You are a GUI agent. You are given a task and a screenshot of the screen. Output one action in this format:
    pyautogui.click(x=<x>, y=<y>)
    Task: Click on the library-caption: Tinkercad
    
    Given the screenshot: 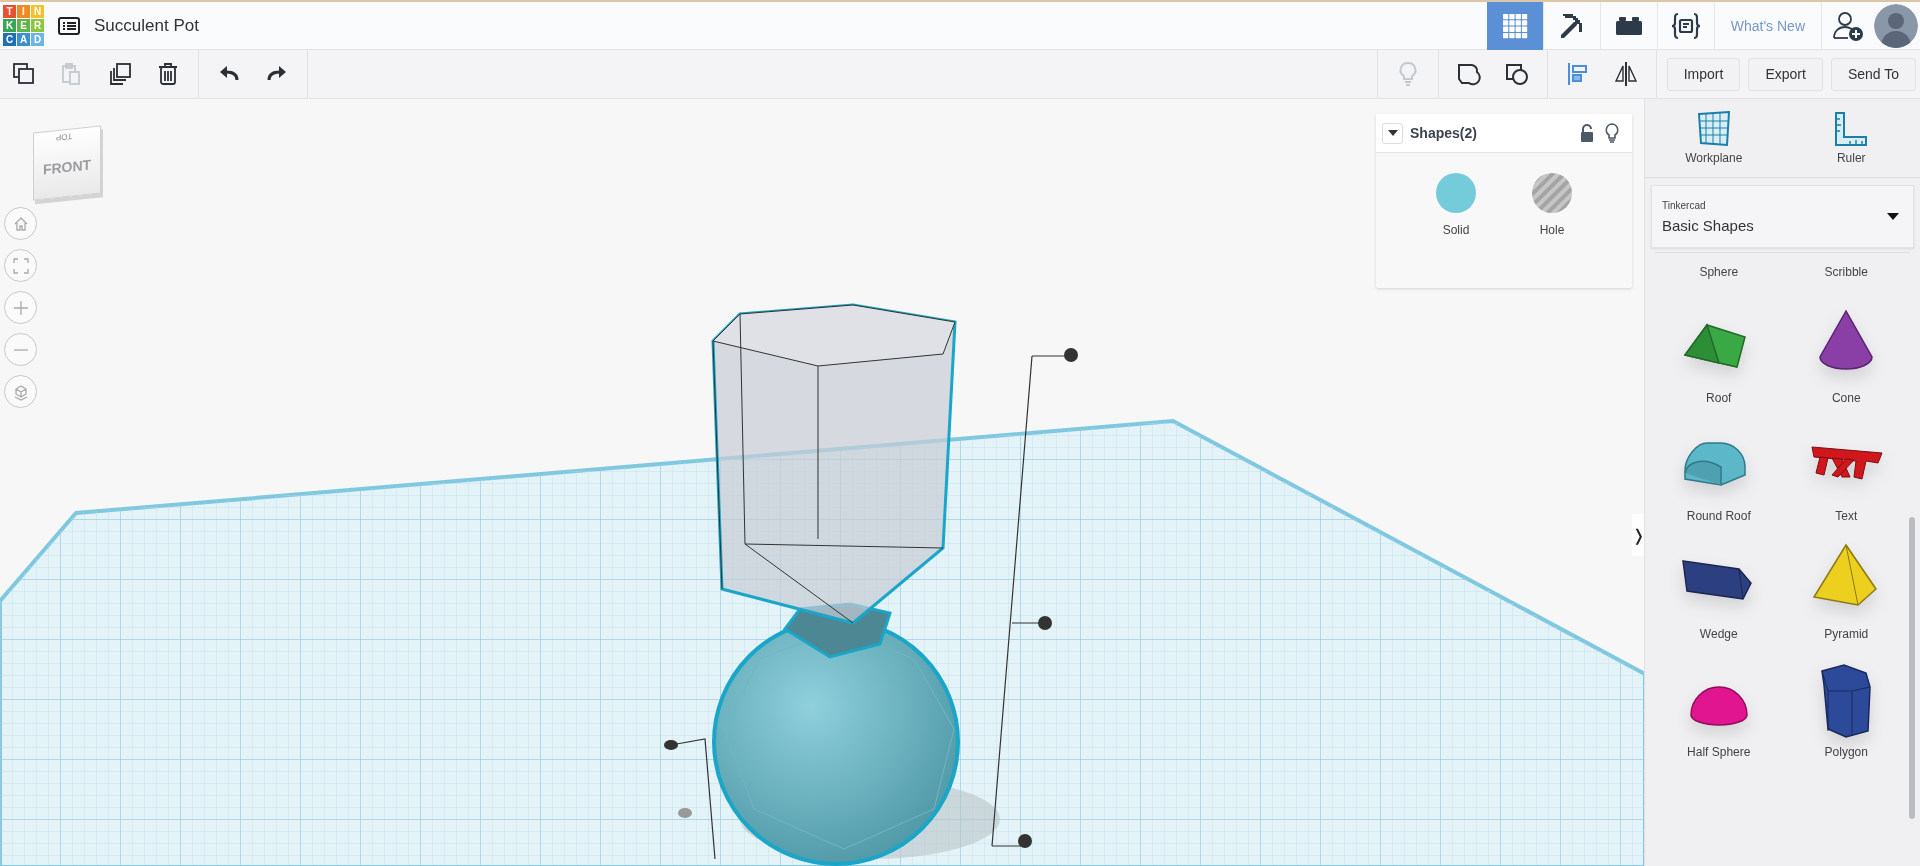 What is the action you would take?
    pyautogui.click(x=1684, y=205)
    